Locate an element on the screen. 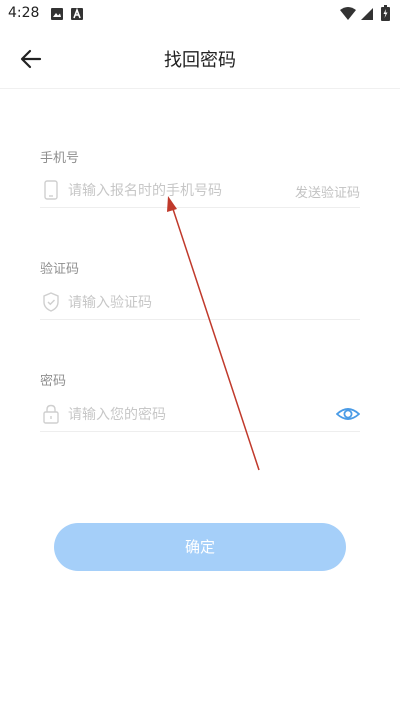  code-field: 验证码 is located at coordinates (200, 289).